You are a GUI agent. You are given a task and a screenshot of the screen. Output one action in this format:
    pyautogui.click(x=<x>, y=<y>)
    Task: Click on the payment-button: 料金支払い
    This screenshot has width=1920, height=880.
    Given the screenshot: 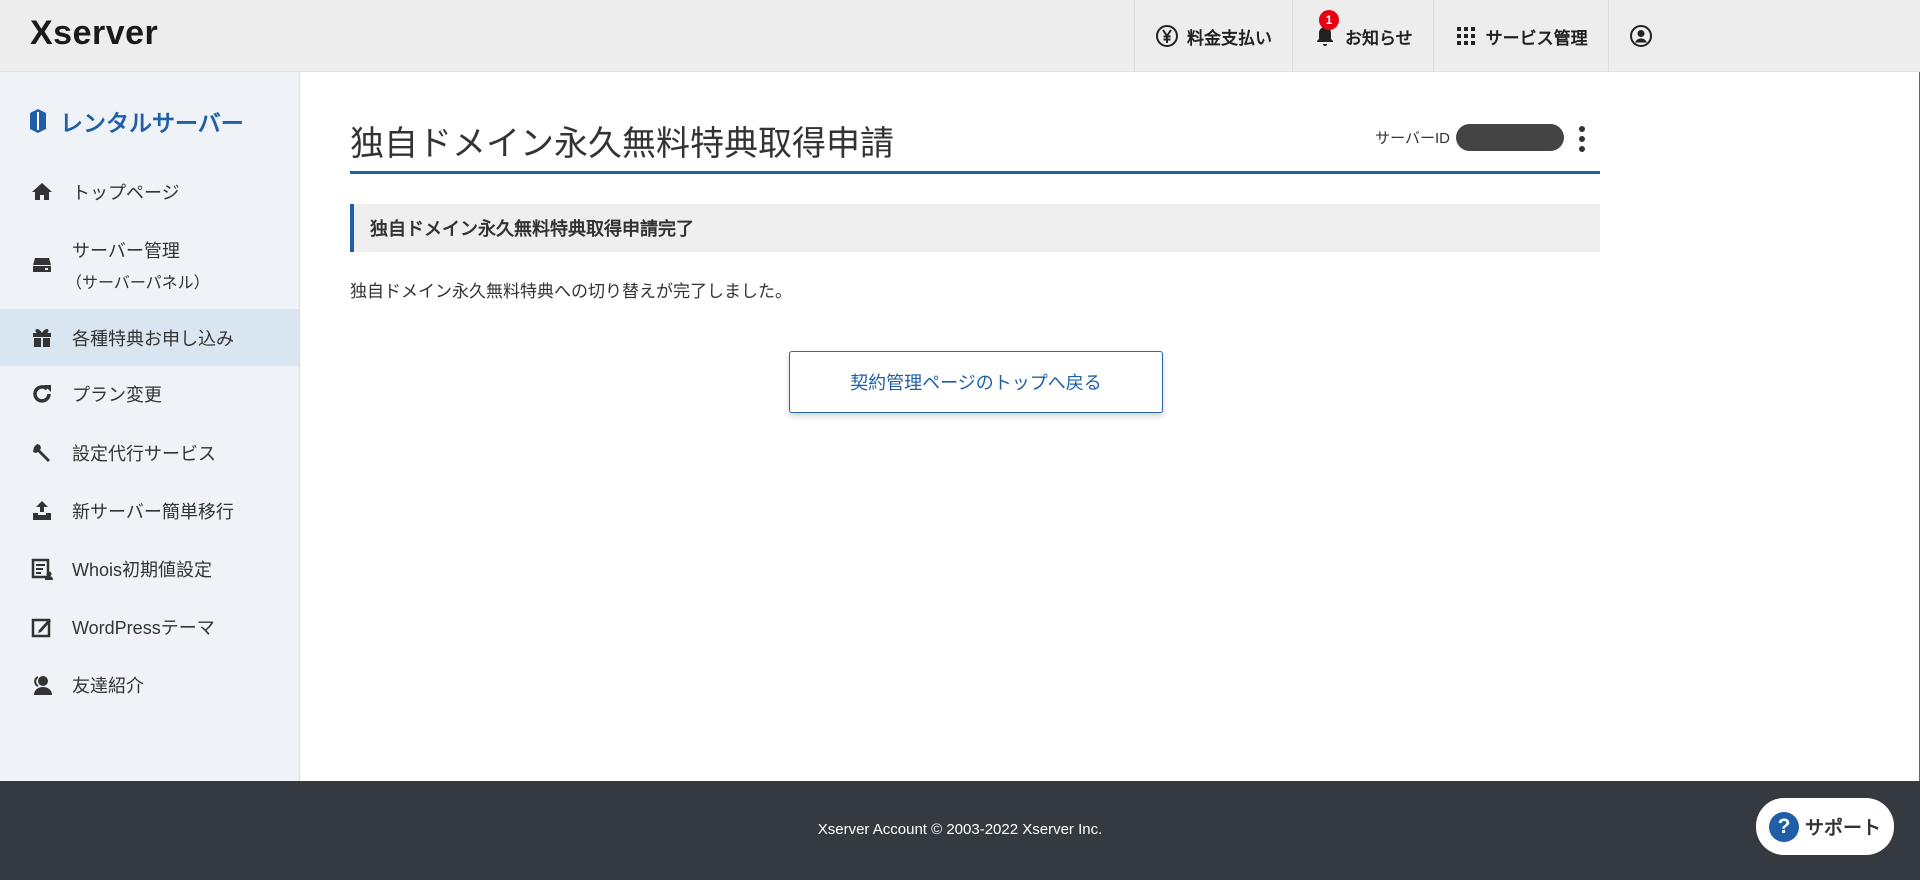 What is the action you would take?
    pyautogui.click(x=1213, y=36)
    